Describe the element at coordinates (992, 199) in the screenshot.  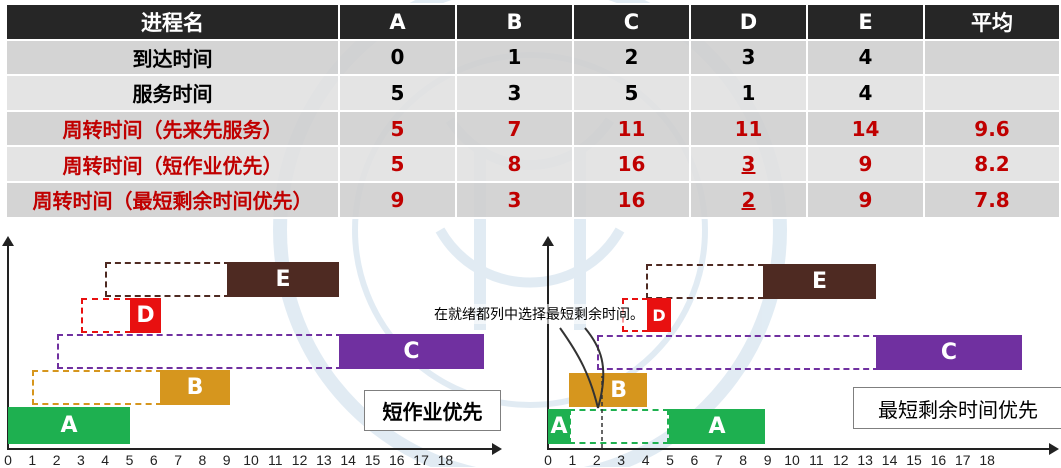
I see `cell: 7.8` at that location.